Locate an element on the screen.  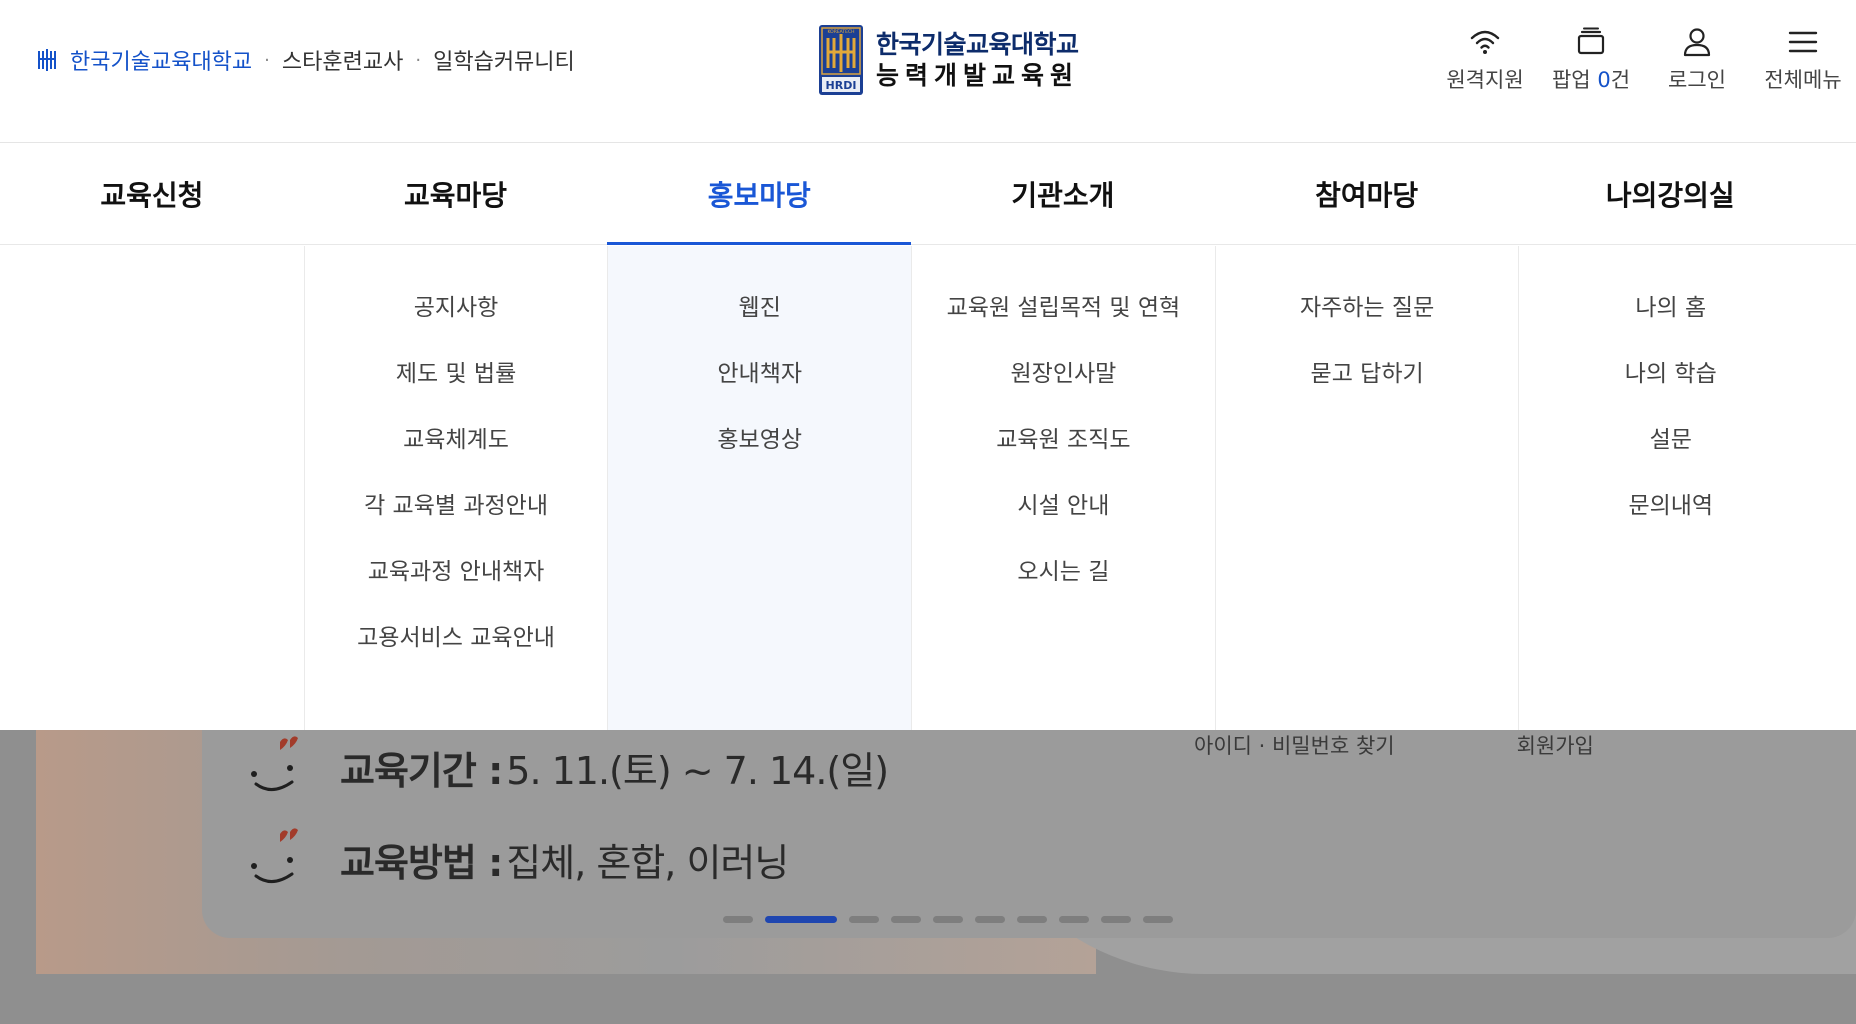
login-help-links: 아이디 · 비밀번호 찾기 회원가입 is located at coordinates (1394, 745).